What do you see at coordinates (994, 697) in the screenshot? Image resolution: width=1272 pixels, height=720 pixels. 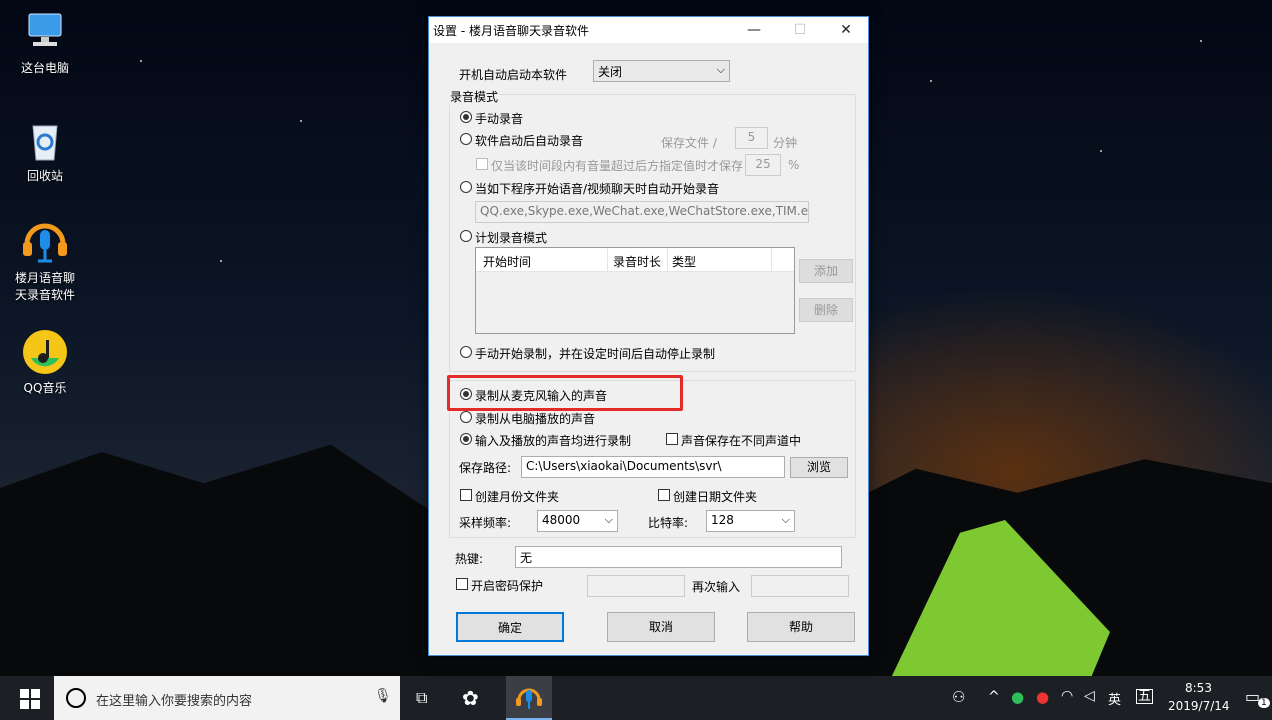 I see `chevron-up-icon: ^` at bounding box center [994, 697].